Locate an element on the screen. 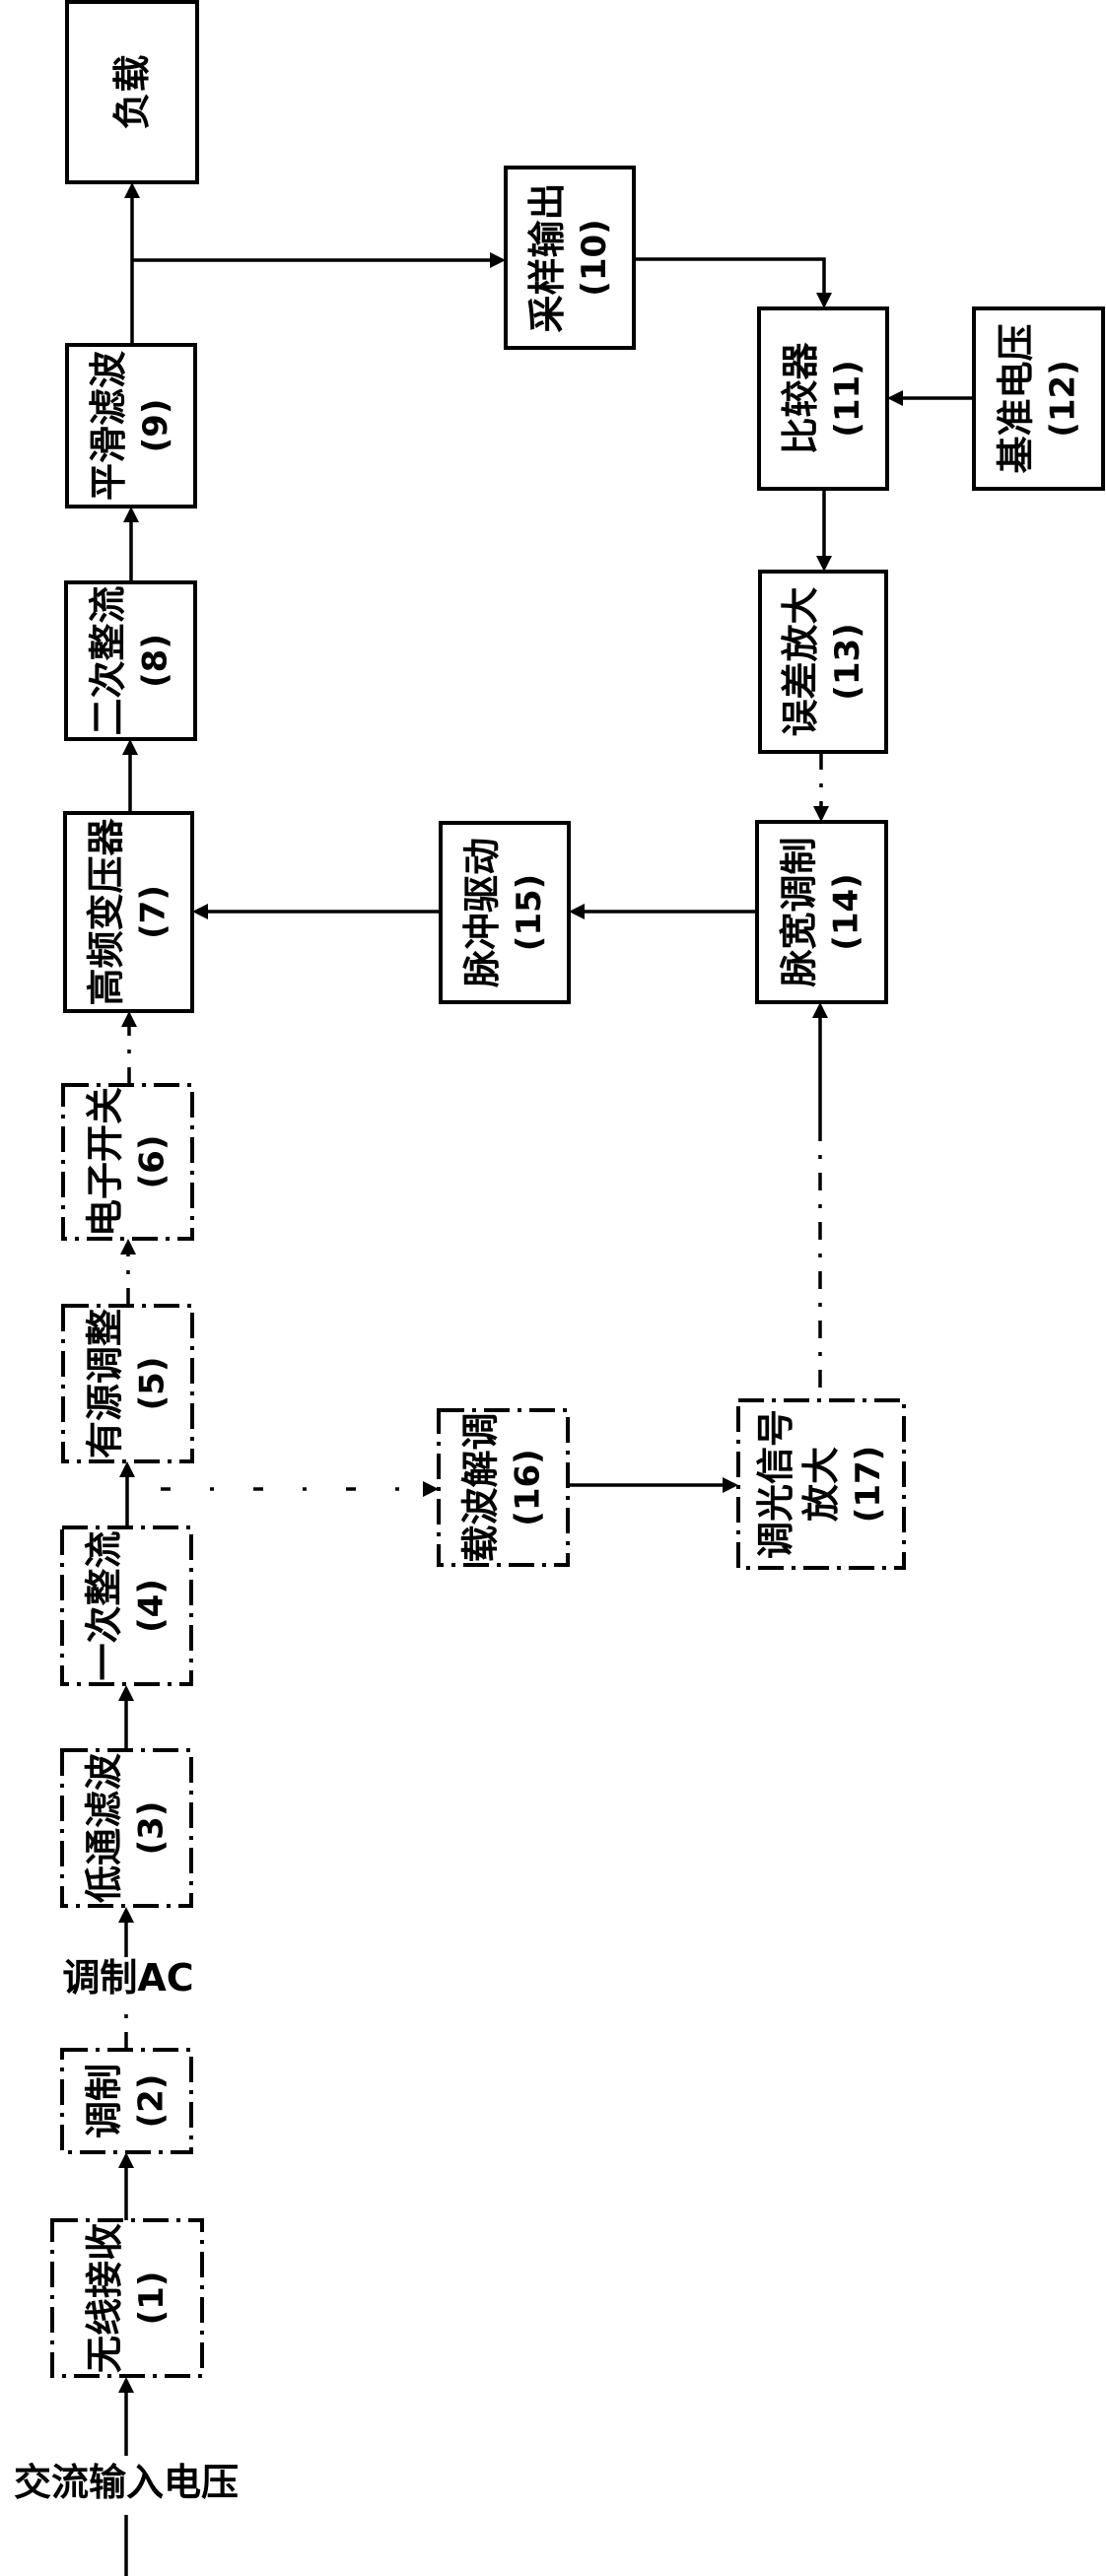  block-number: (14) is located at coordinates (847, 911).